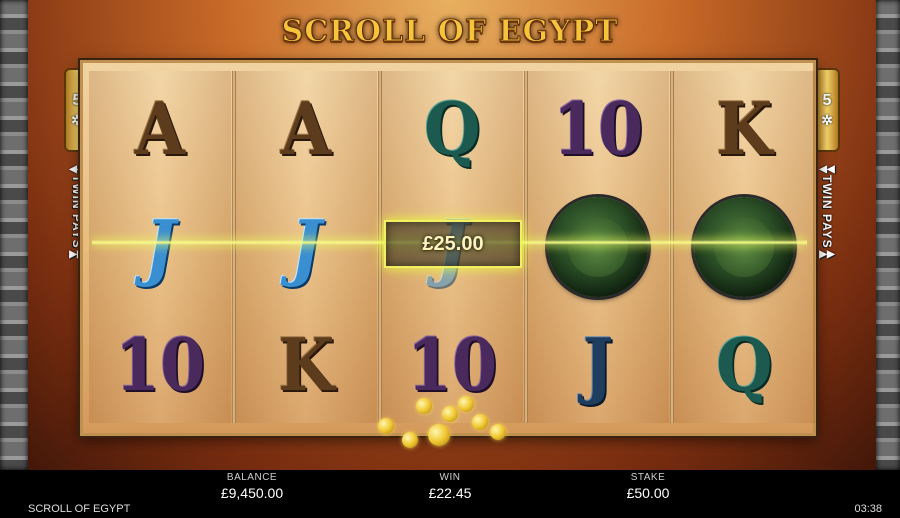 The height and width of the screenshot is (518, 900). Describe the element at coordinates (252, 477) in the screenshot. I see `balance-label: BALANCE` at that location.